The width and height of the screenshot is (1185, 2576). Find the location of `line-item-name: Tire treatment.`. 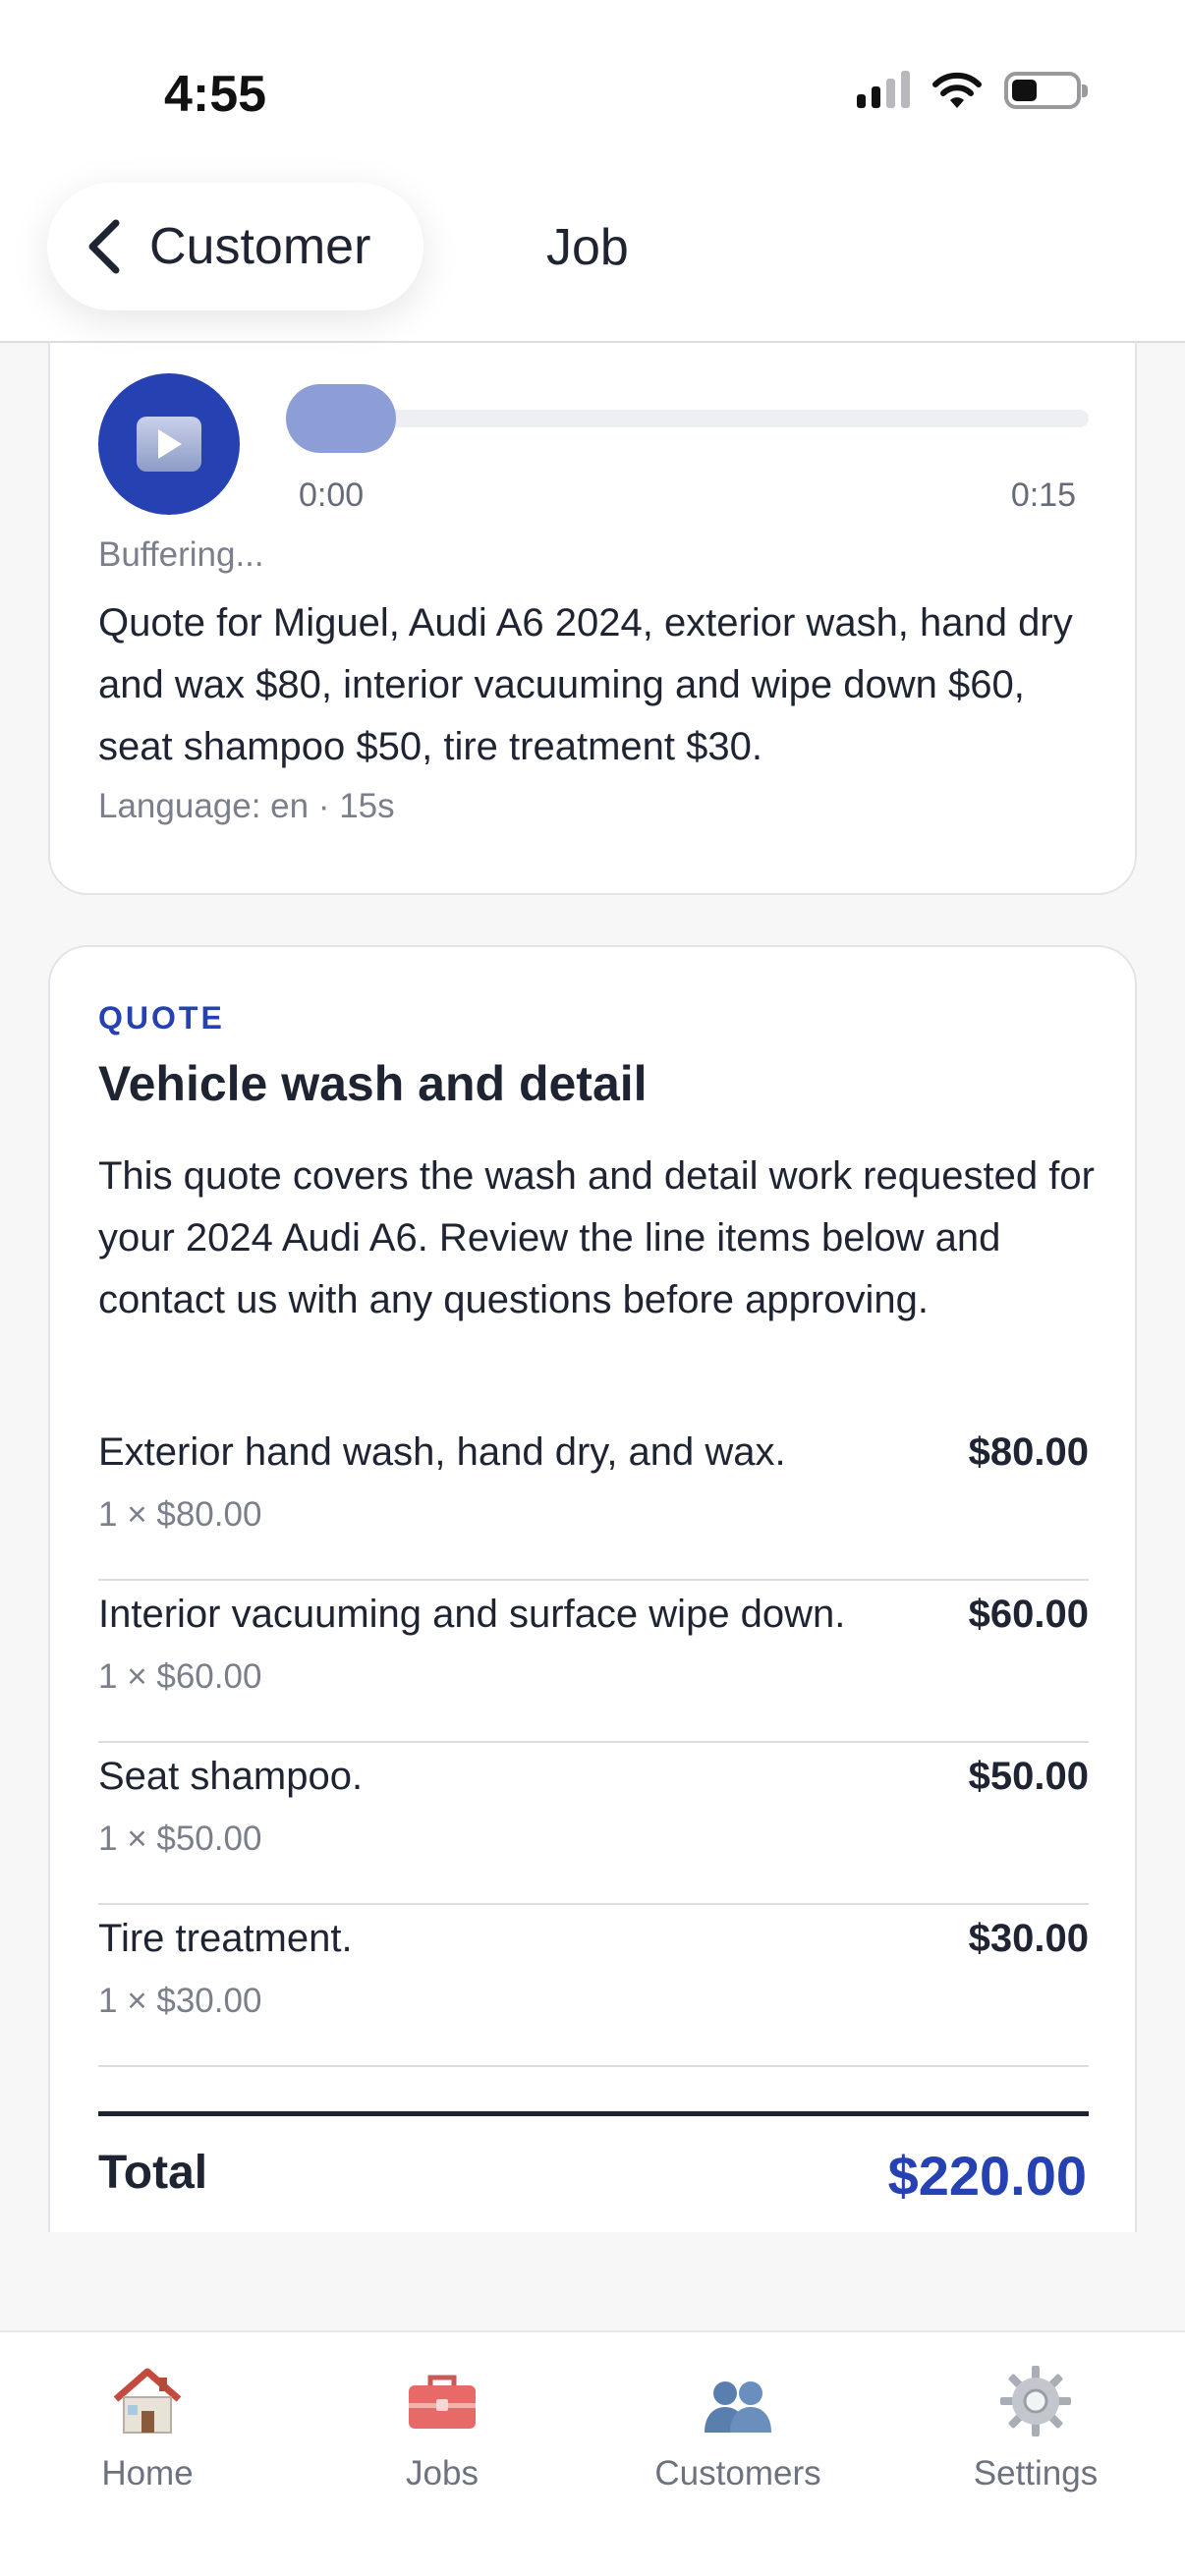

line-item-name: Tire treatment. is located at coordinates (226, 1938).